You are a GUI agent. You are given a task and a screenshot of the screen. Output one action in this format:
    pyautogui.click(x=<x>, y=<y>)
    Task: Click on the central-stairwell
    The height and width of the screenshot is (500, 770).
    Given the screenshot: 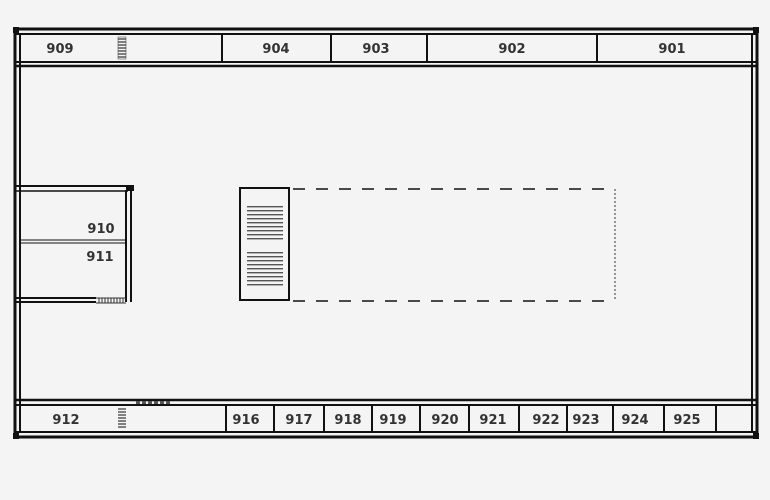 What is the action you would take?
    pyautogui.click(x=264, y=244)
    